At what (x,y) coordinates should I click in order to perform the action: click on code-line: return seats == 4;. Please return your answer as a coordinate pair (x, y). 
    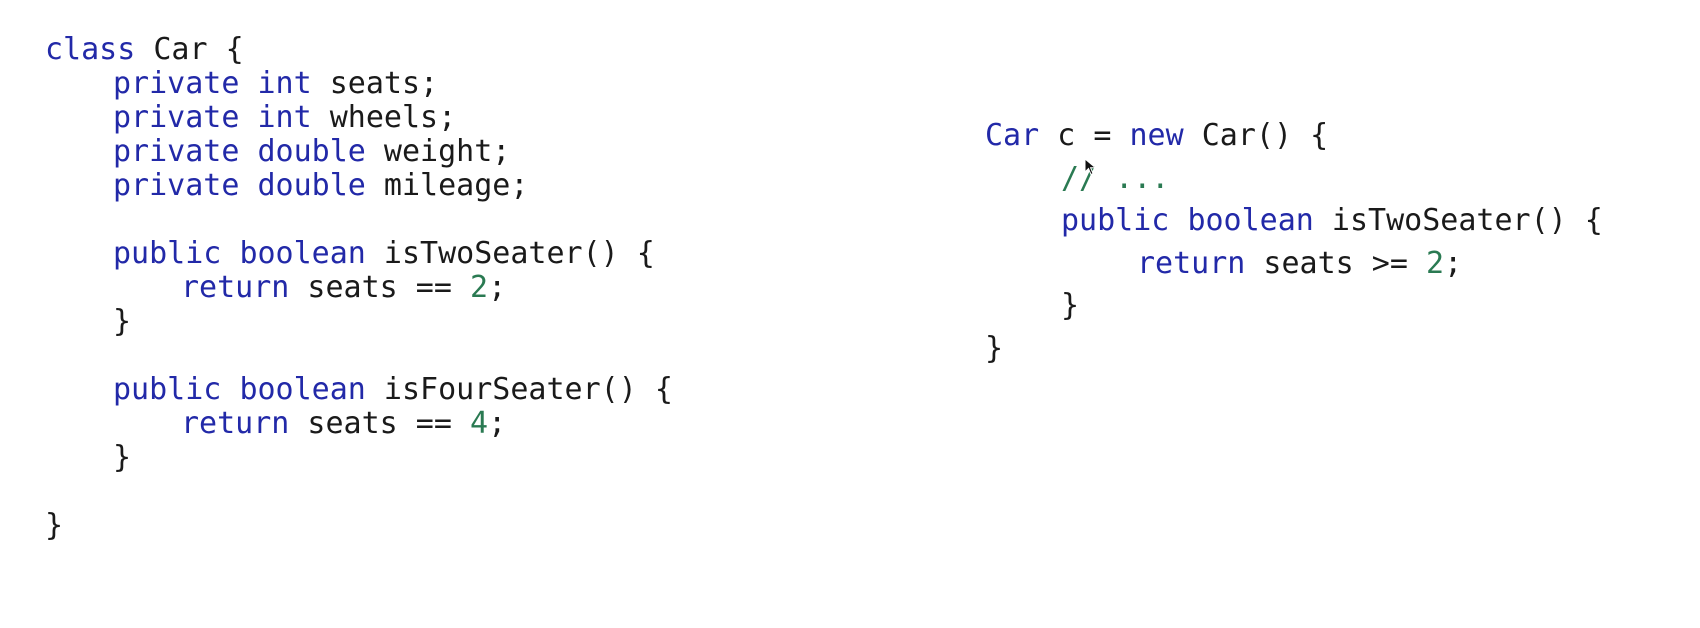
    Looking at the image, I should click on (343, 424).